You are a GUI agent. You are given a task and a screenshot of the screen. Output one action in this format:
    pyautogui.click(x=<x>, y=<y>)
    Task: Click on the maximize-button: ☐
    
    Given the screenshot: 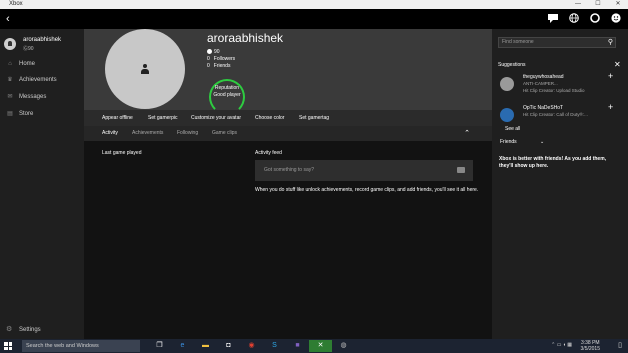 What is the action you would take?
    pyautogui.click(x=598, y=4)
    